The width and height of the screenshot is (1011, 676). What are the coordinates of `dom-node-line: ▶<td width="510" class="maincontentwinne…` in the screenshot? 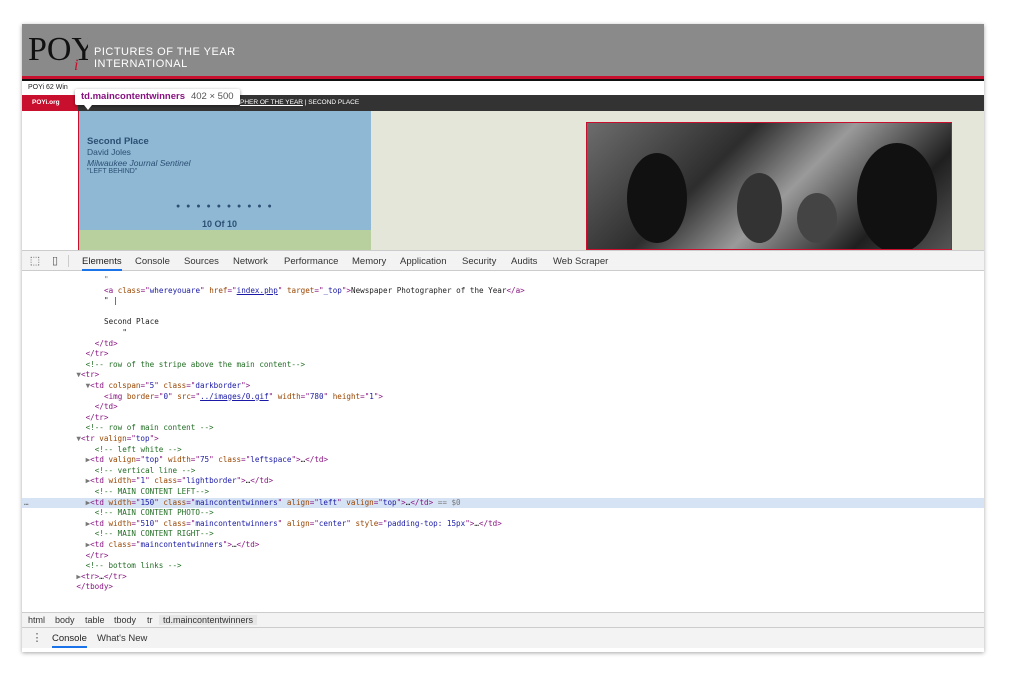 It's located at (503, 524).